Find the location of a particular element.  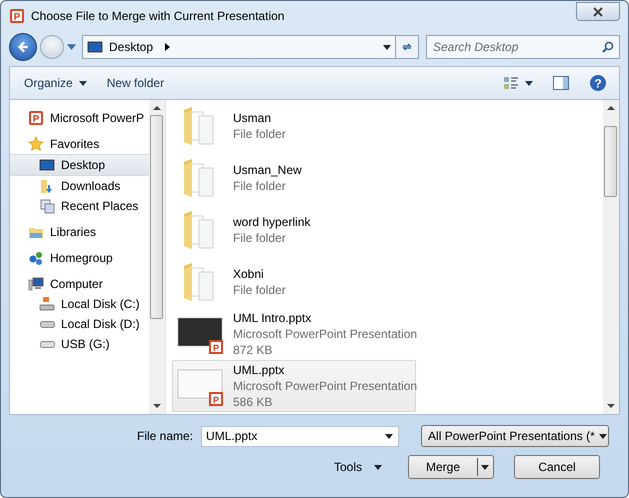

network-icon is located at coordinates (36, 258).